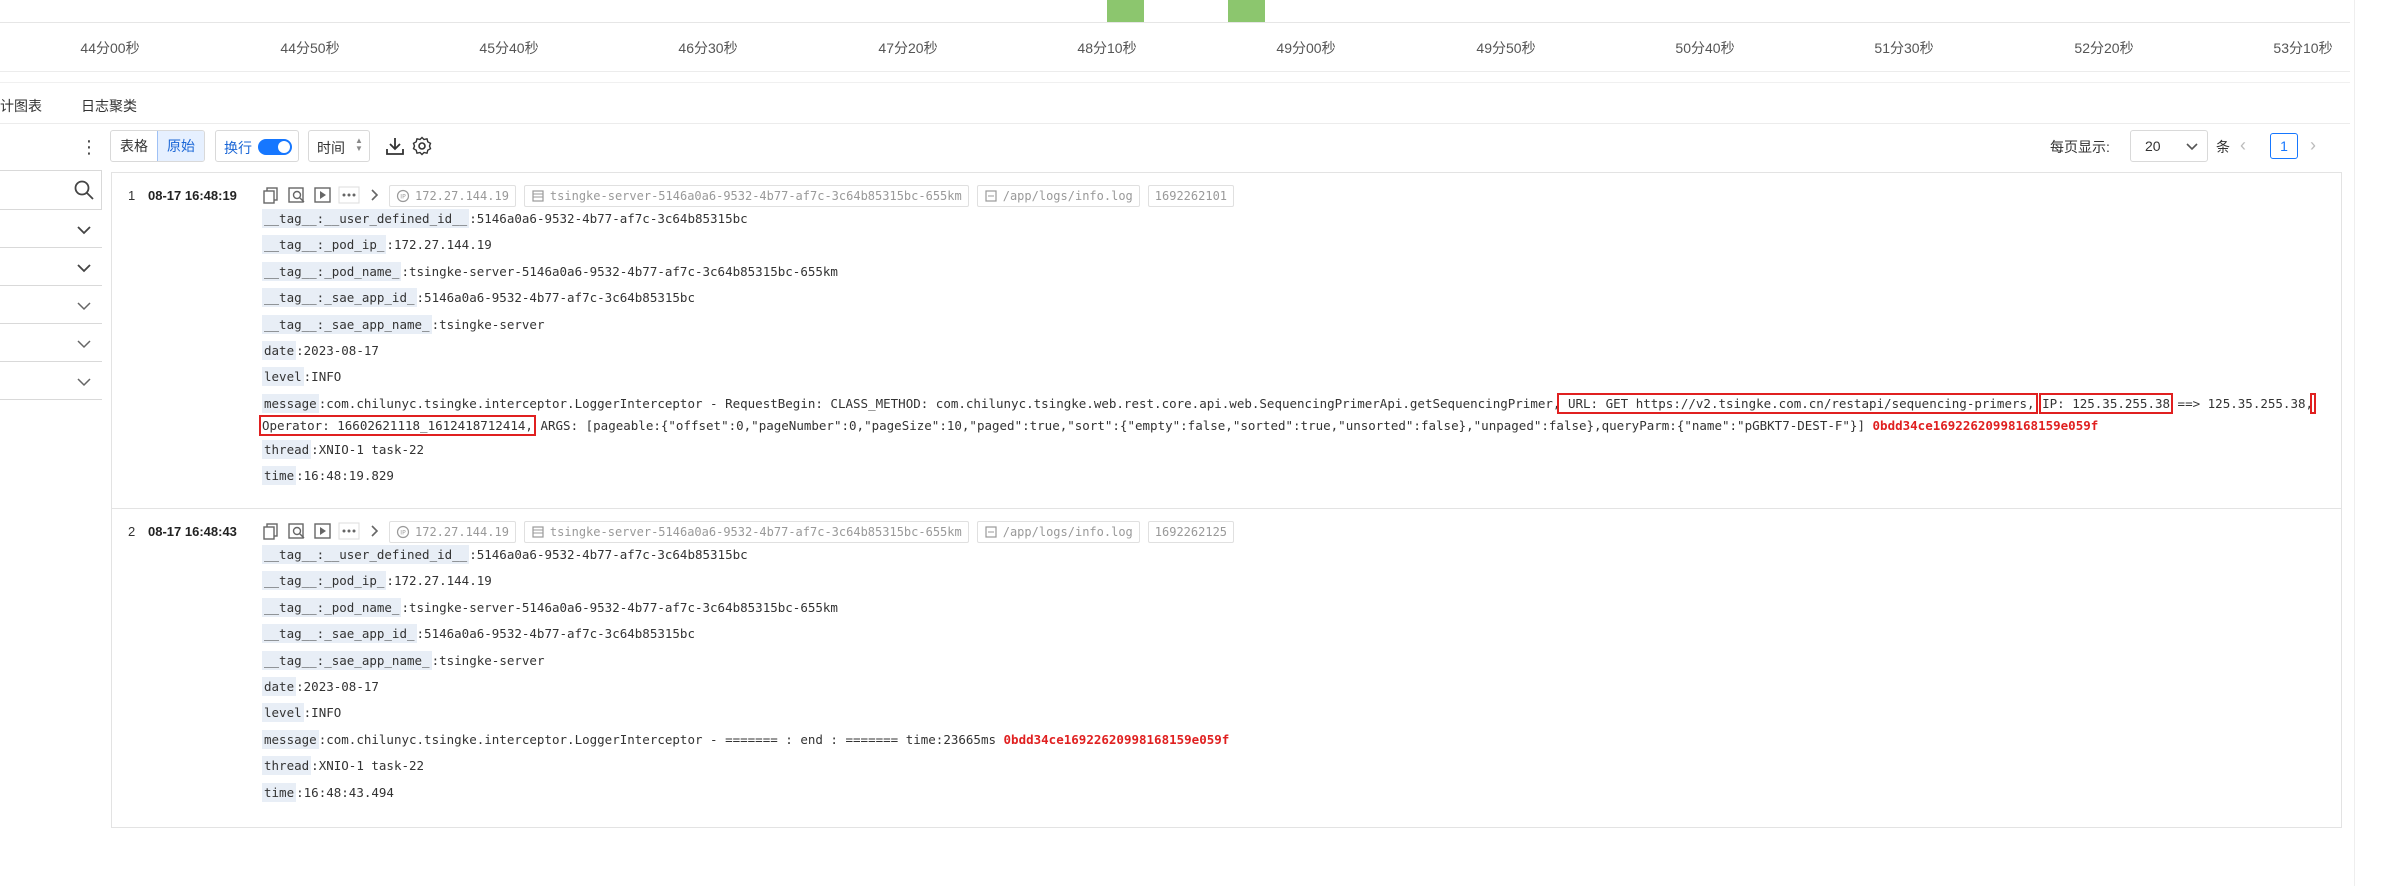 This screenshot has width=2390, height=886. What do you see at coordinates (109, 106) in the screenshot?
I see `tab-log-cluster: 日志聚类` at bounding box center [109, 106].